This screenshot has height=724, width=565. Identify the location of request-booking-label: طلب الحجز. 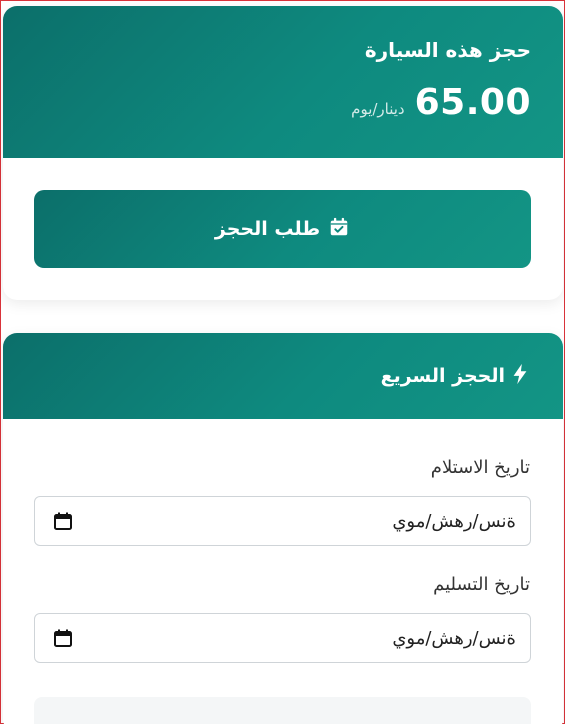
(267, 229).